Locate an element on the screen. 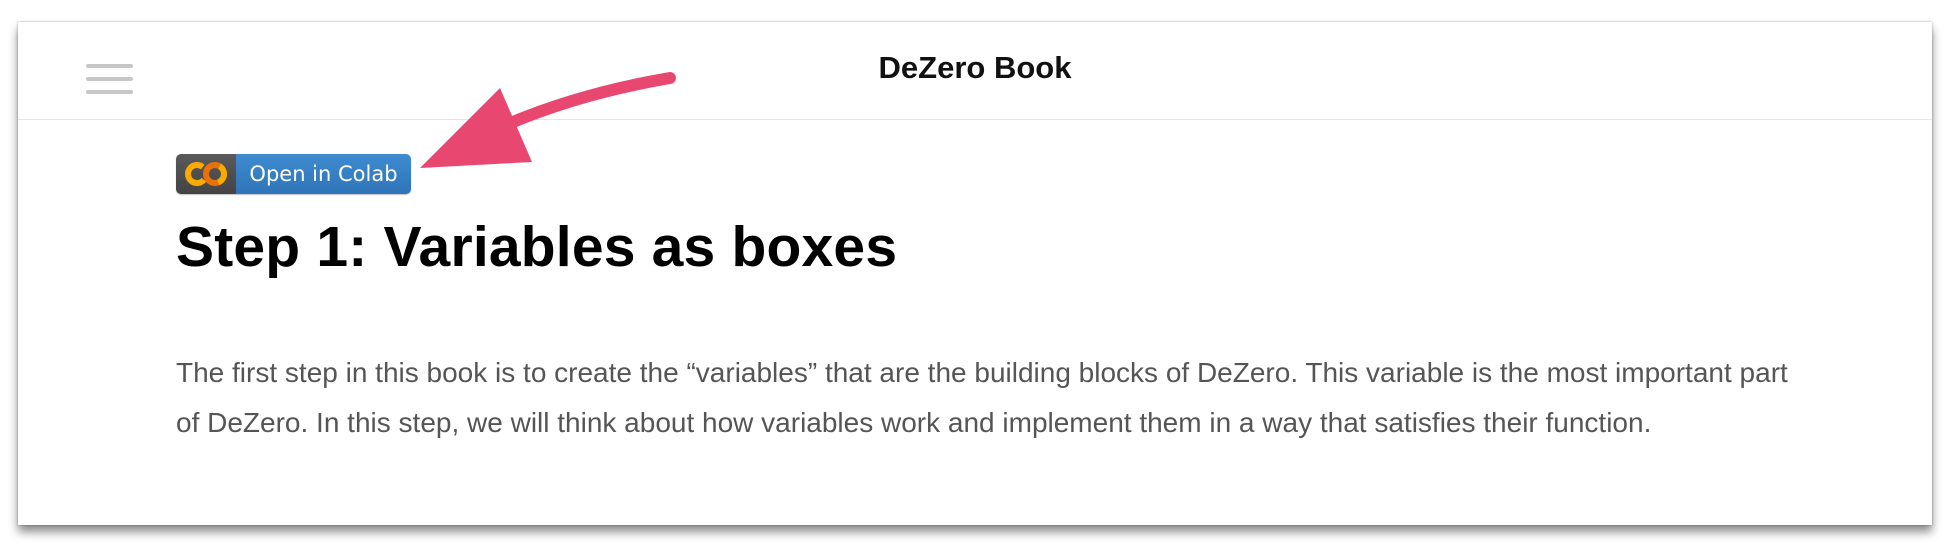 The image size is (1954, 544). colab-label: Open in Colab is located at coordinates (323, 174).